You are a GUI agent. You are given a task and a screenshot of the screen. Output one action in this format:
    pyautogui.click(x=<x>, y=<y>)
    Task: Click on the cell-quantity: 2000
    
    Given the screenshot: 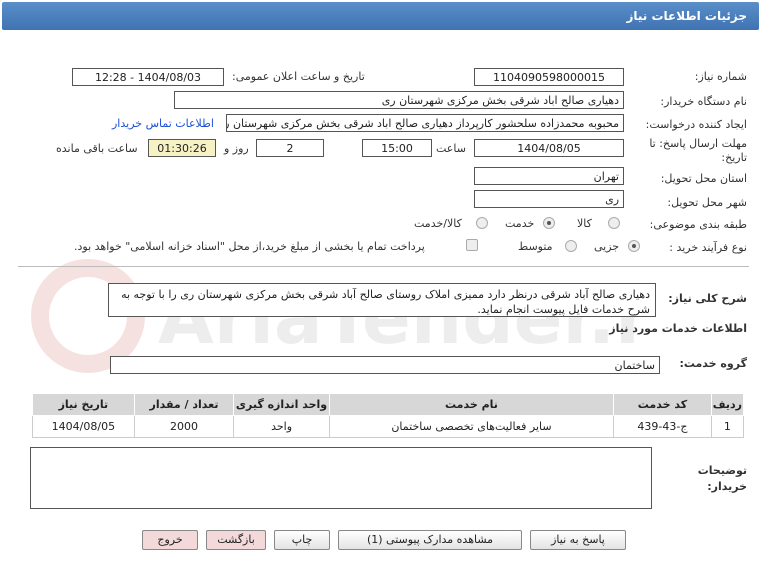 What is the action you would take?
    pyautogui.click(x=184, y=426)
    